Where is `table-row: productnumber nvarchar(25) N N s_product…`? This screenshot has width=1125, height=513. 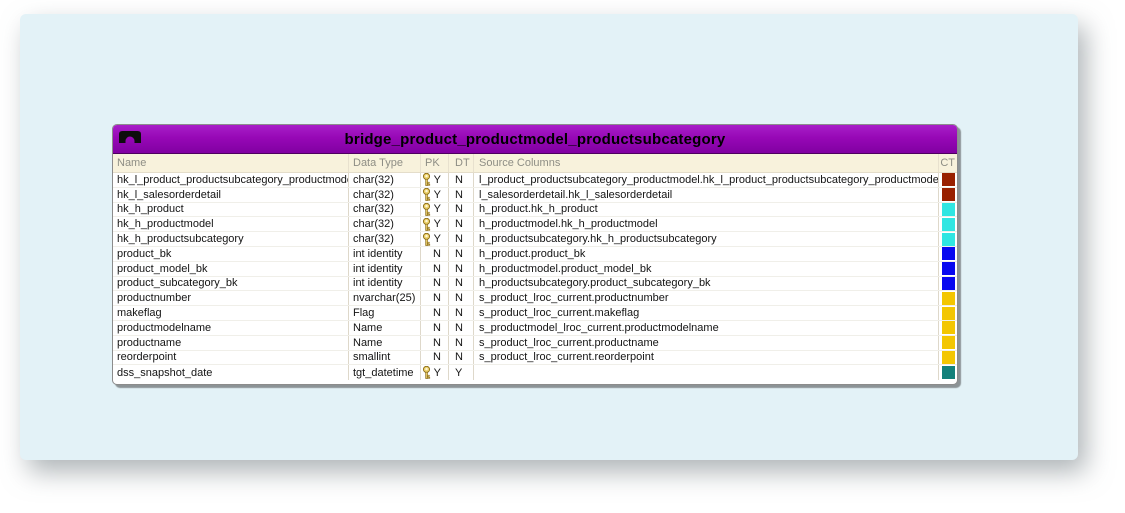 table-row: productnumber nvarchar(25) N N s_product… is located at coordinates (535, 299).